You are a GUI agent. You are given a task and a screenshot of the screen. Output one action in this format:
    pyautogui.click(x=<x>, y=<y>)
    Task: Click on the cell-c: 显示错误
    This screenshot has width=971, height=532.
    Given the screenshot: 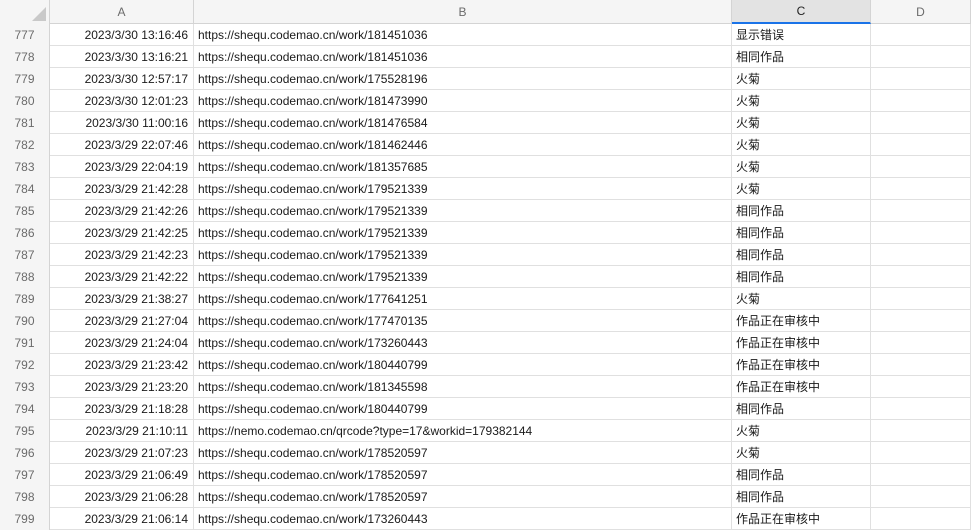 What is the action you would take?
    pyautogui.click(x=801, y=34)
    